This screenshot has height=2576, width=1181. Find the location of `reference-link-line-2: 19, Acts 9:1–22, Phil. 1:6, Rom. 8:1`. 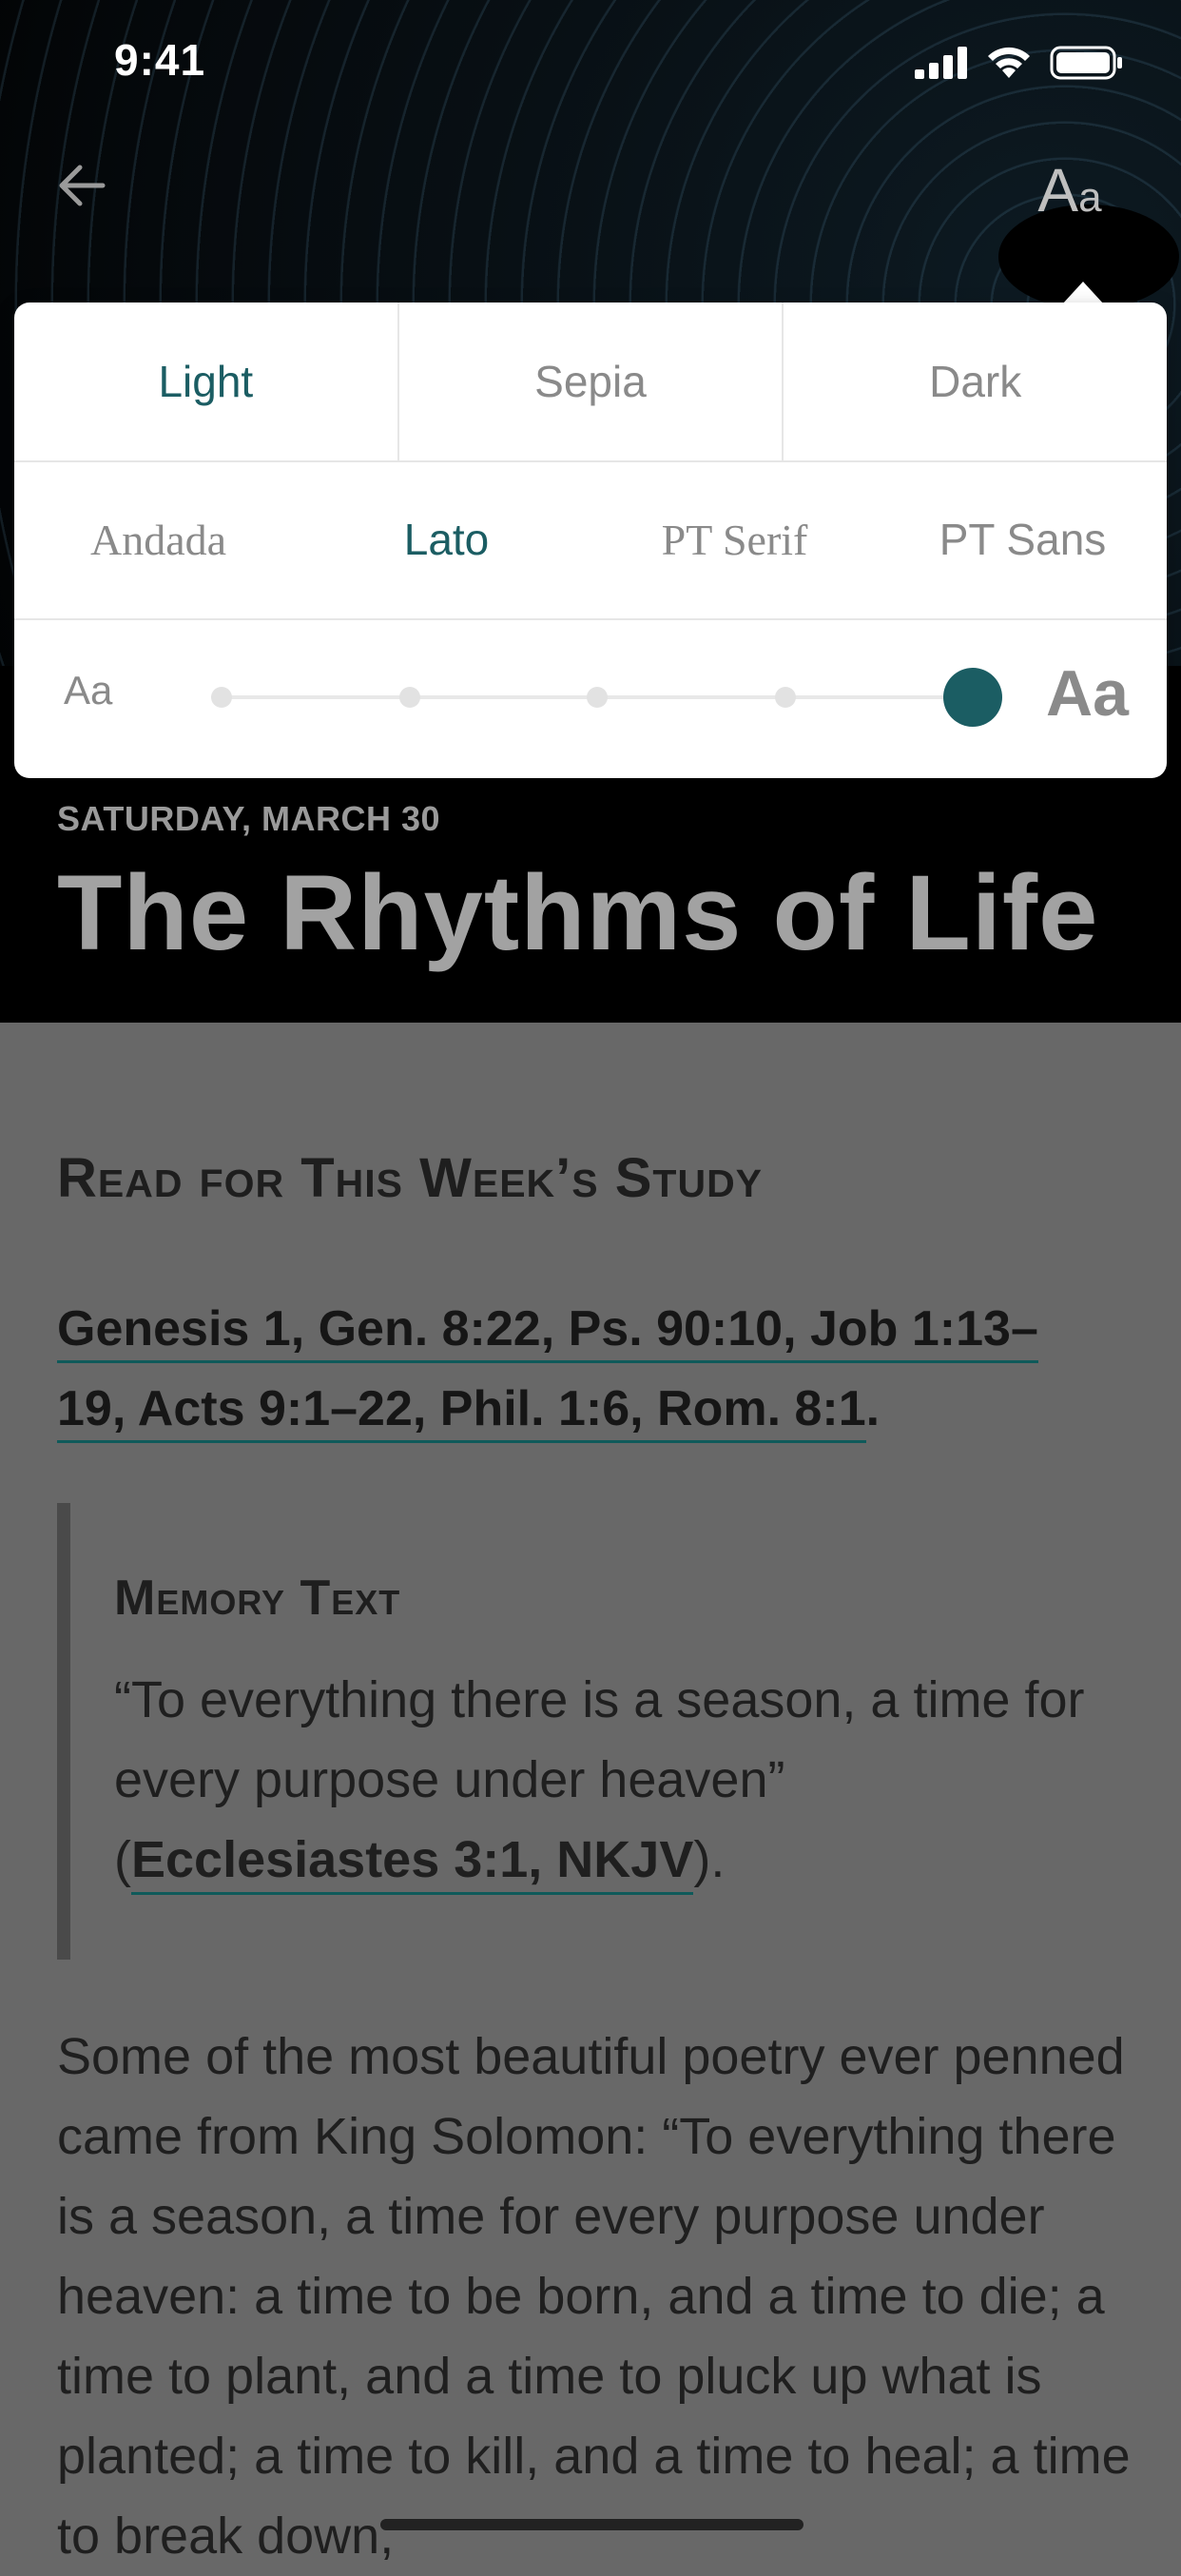

reference-link-line-2: 19, Acts 9:1–22, Phil. 1:6, Rom. 8:1 is located at coordinates (461, 1412).